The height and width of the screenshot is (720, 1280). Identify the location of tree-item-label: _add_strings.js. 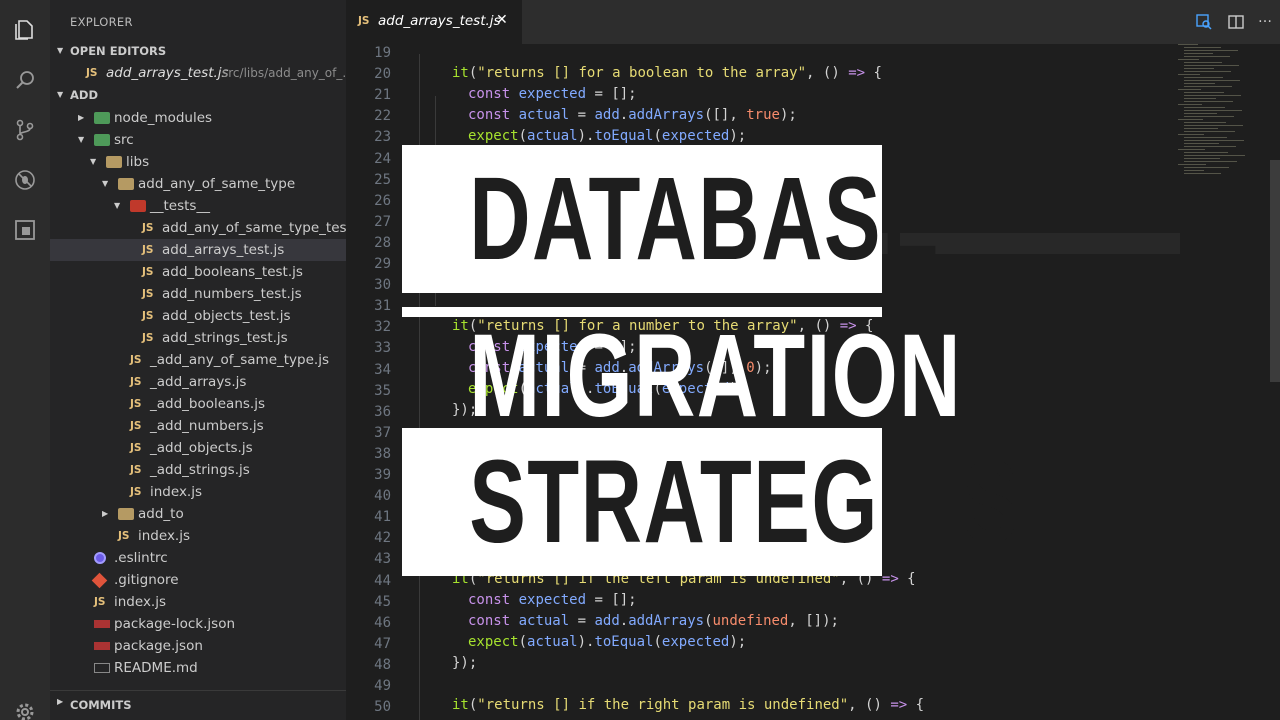
(200, 470).